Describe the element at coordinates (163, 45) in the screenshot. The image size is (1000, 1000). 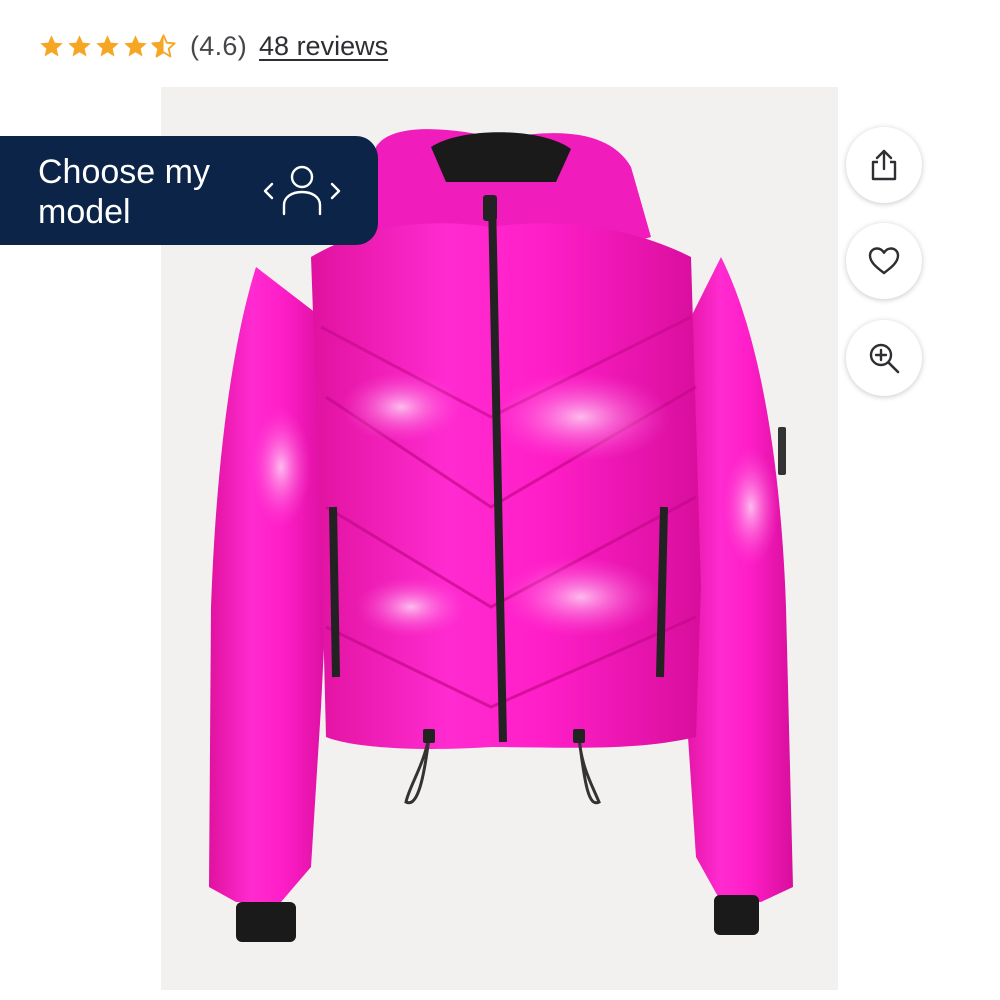
I see `star-half-icon` at that location.